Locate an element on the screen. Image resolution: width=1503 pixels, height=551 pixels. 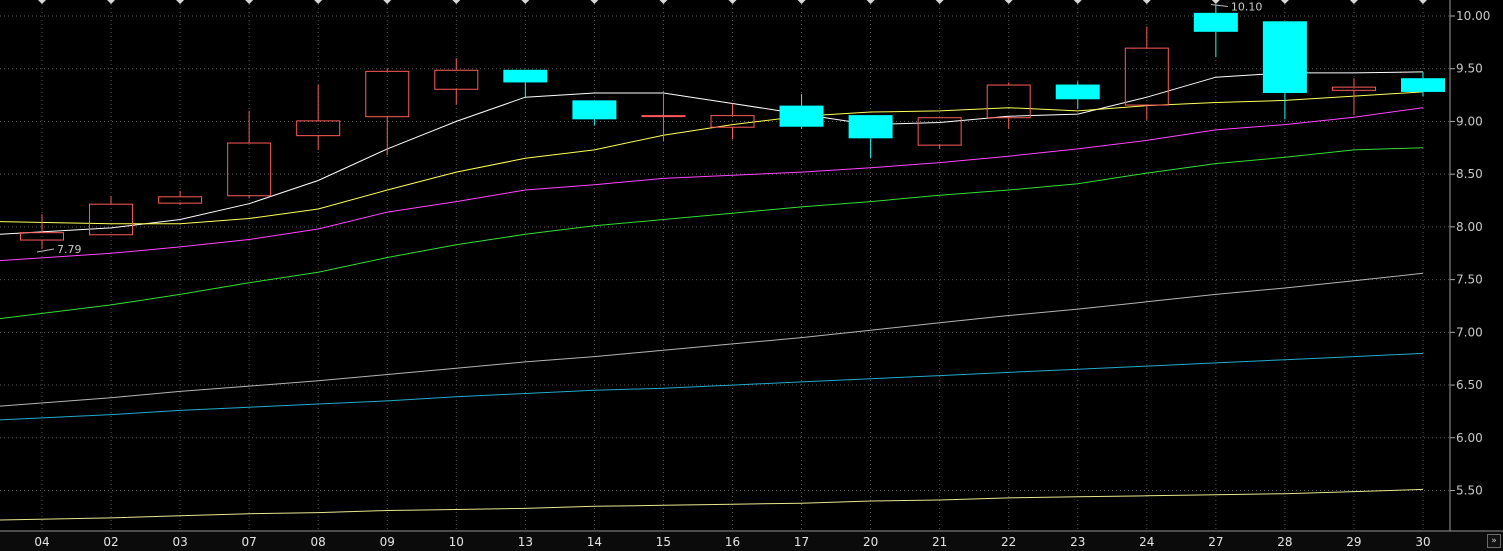
x-tick-label: 14 is located at coordinates (594, 542).